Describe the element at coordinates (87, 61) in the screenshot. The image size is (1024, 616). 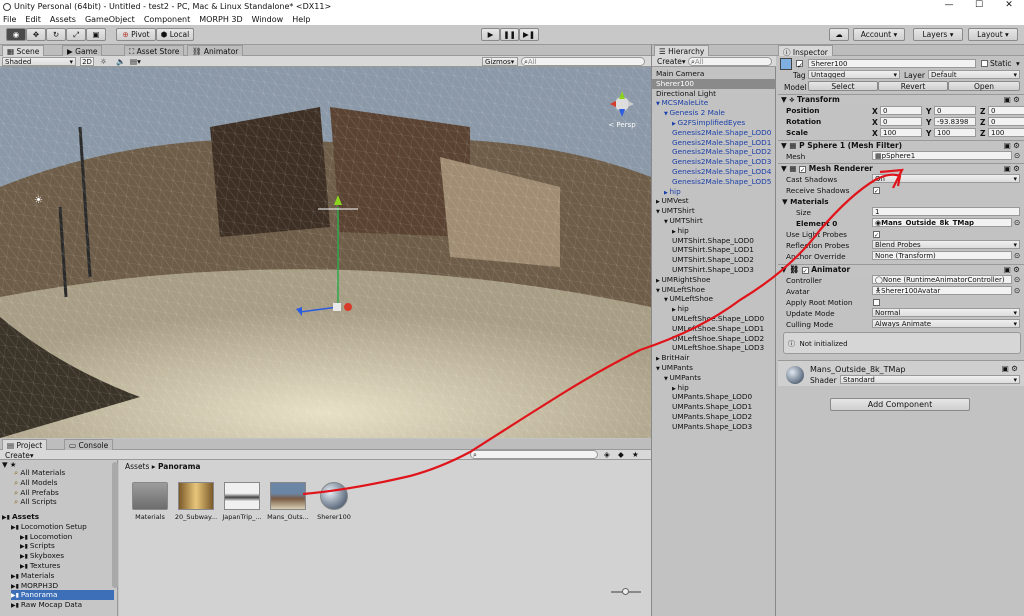
I see `2d-toggle: 2D` at that location.